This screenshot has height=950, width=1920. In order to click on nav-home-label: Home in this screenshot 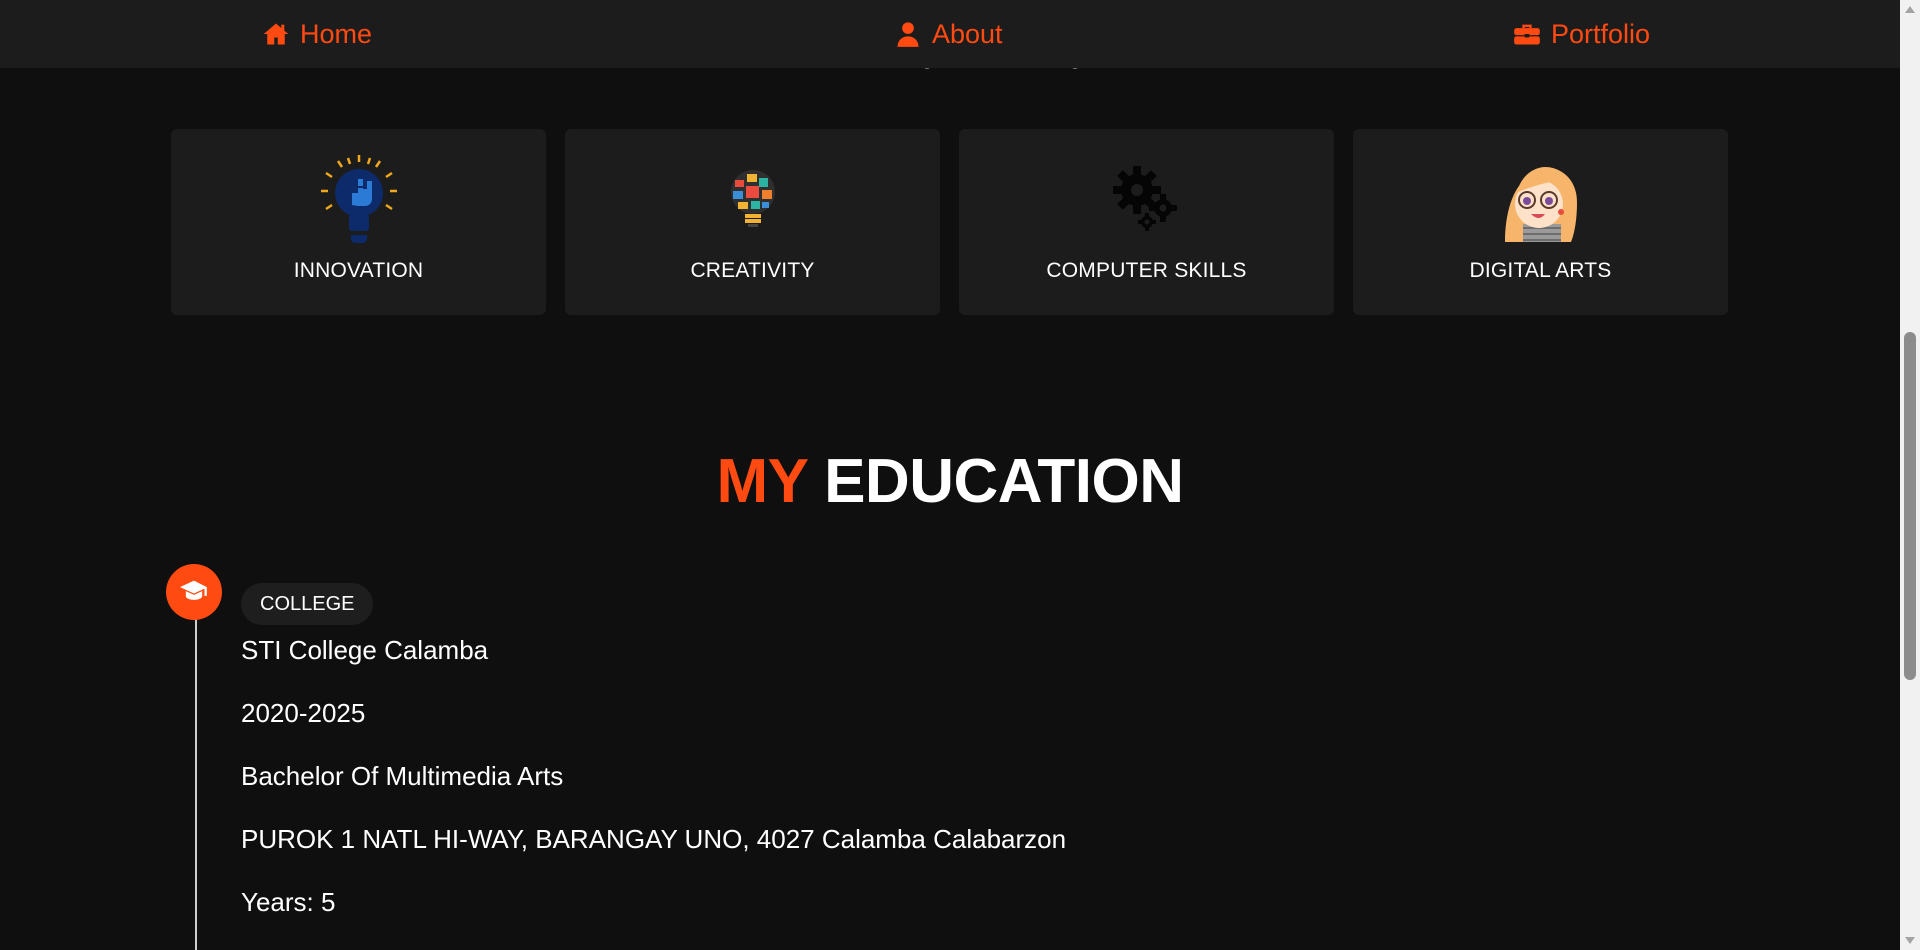, I will do `click(336, 33)`.